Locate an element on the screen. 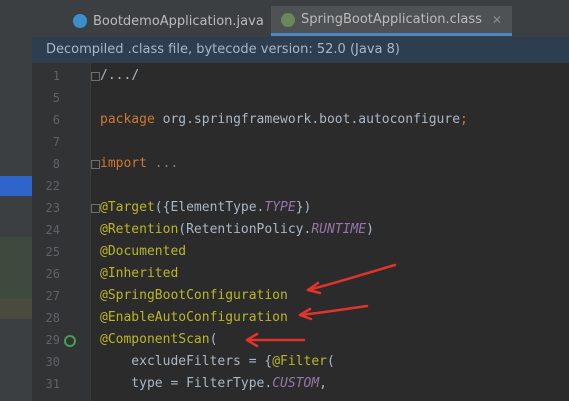 Image resolution: width=569 pixels, height=401 pixels. code-line: 24 @Retention(RetentionPolicy.RUNTIME) is located at coordinates (268, 230).